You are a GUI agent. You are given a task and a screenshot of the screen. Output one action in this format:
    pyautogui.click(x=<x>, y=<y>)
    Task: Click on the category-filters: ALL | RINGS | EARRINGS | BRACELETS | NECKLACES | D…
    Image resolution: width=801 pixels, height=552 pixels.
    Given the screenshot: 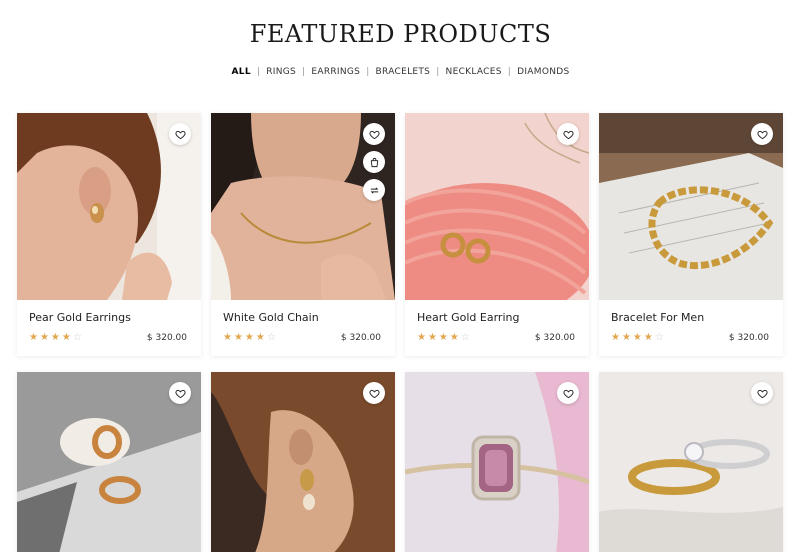 What is the action you would take?
    pyautogui.click(x=400, y=72)
    